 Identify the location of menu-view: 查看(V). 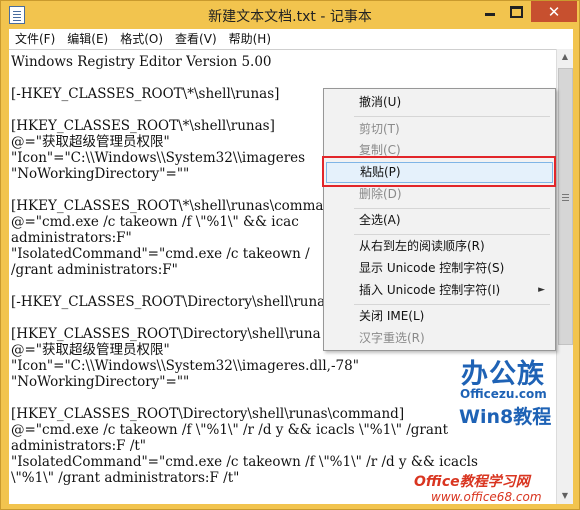
(196, 39).